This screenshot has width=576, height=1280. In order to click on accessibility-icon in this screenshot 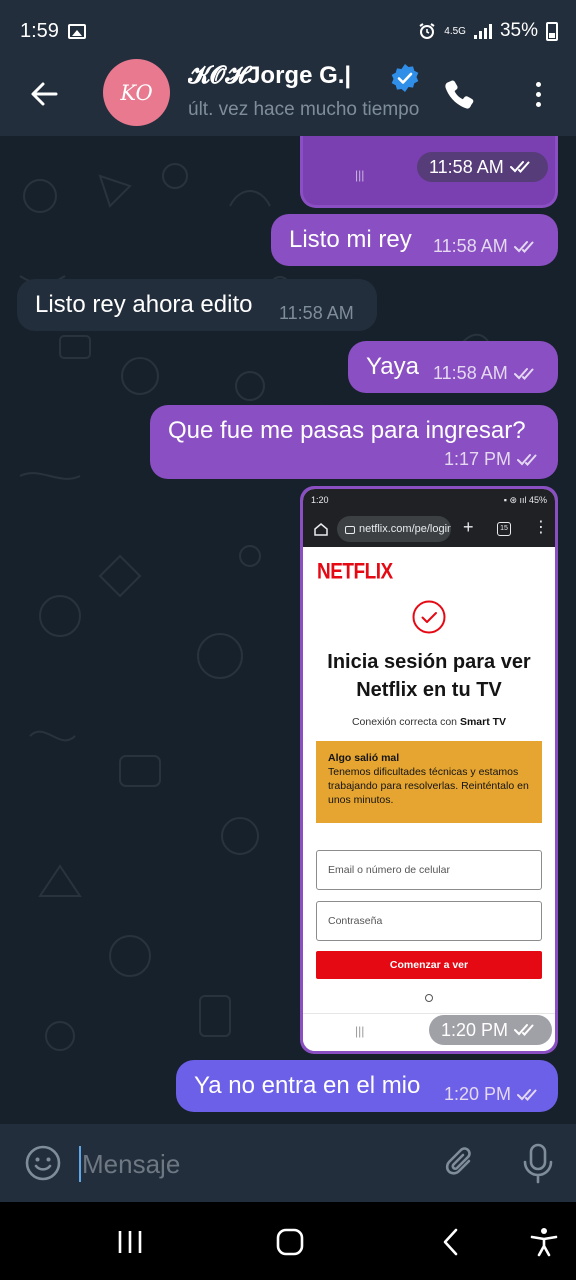, I will do `click(544, 1242)`.